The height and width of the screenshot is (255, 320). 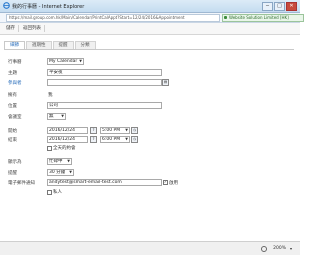 I want to click on certificate-label: Website Solution Limited [HK], so click(x=259, y=17).